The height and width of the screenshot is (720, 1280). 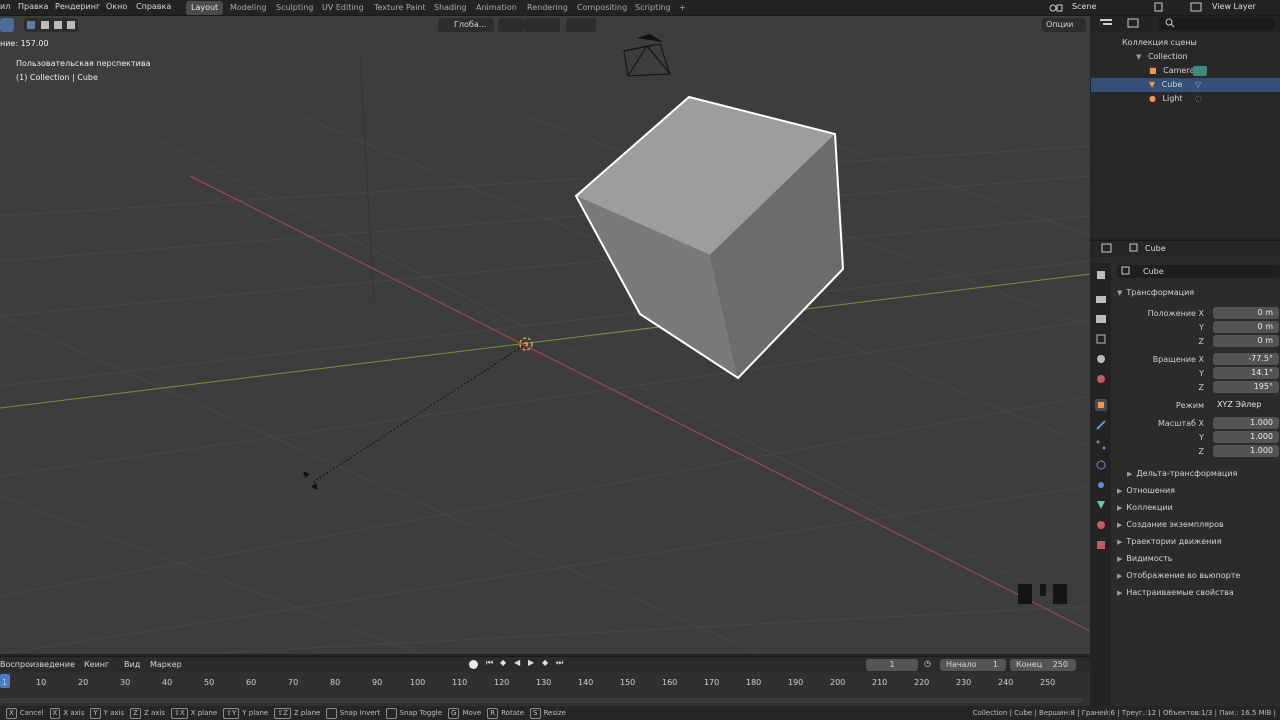 I want to click on end-frame-field: Конец 250, so click(x=1043, y=665).